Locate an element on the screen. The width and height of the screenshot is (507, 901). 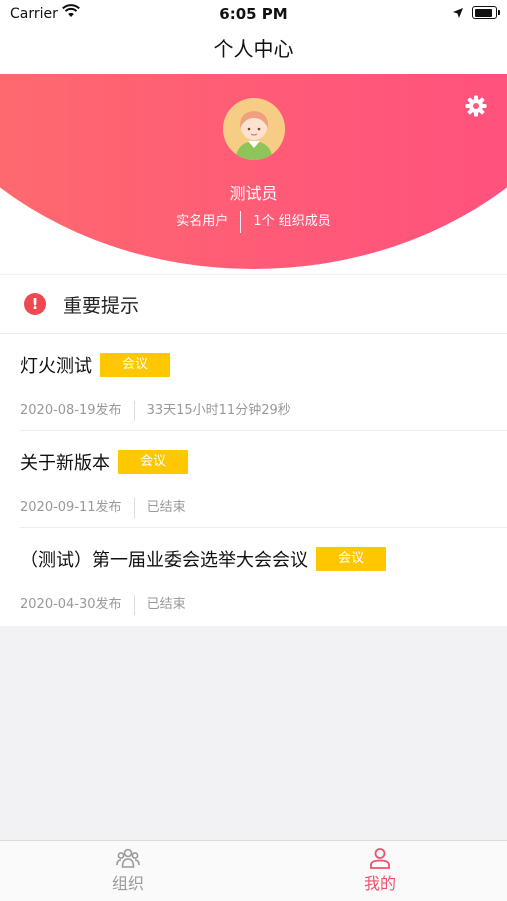
item-title: （测试）第一届业委会选举大会会议 is located at coordinates (164, 560).